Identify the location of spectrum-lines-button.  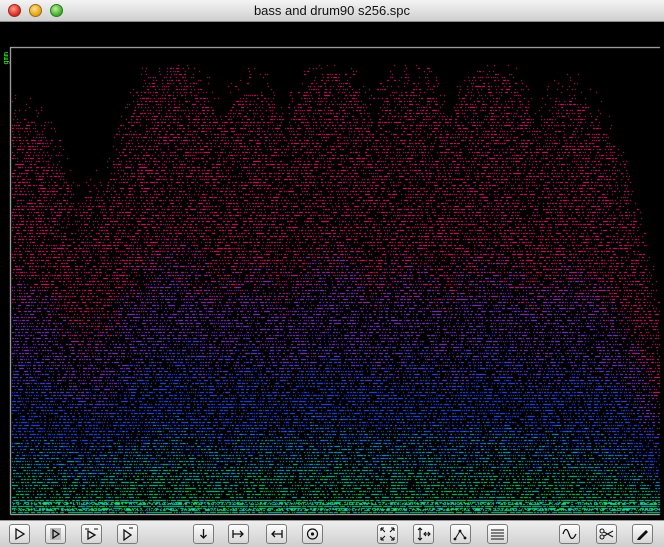
(497, 534).